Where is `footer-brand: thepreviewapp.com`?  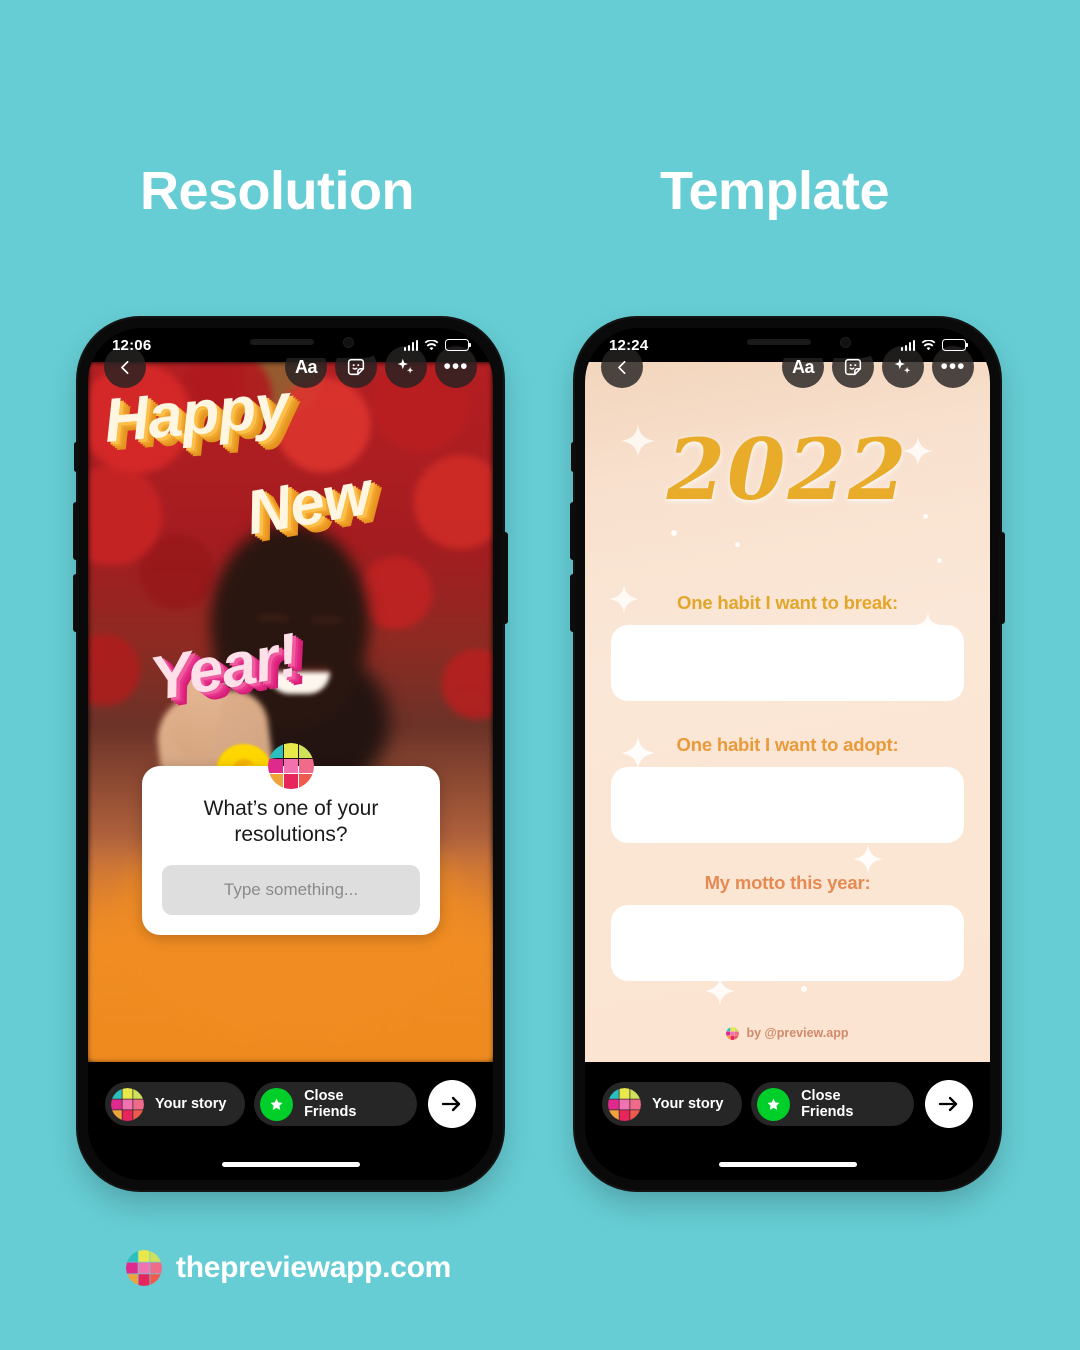 footer-brand: thepreviewapp.com is located at coordinates (288, 1268).